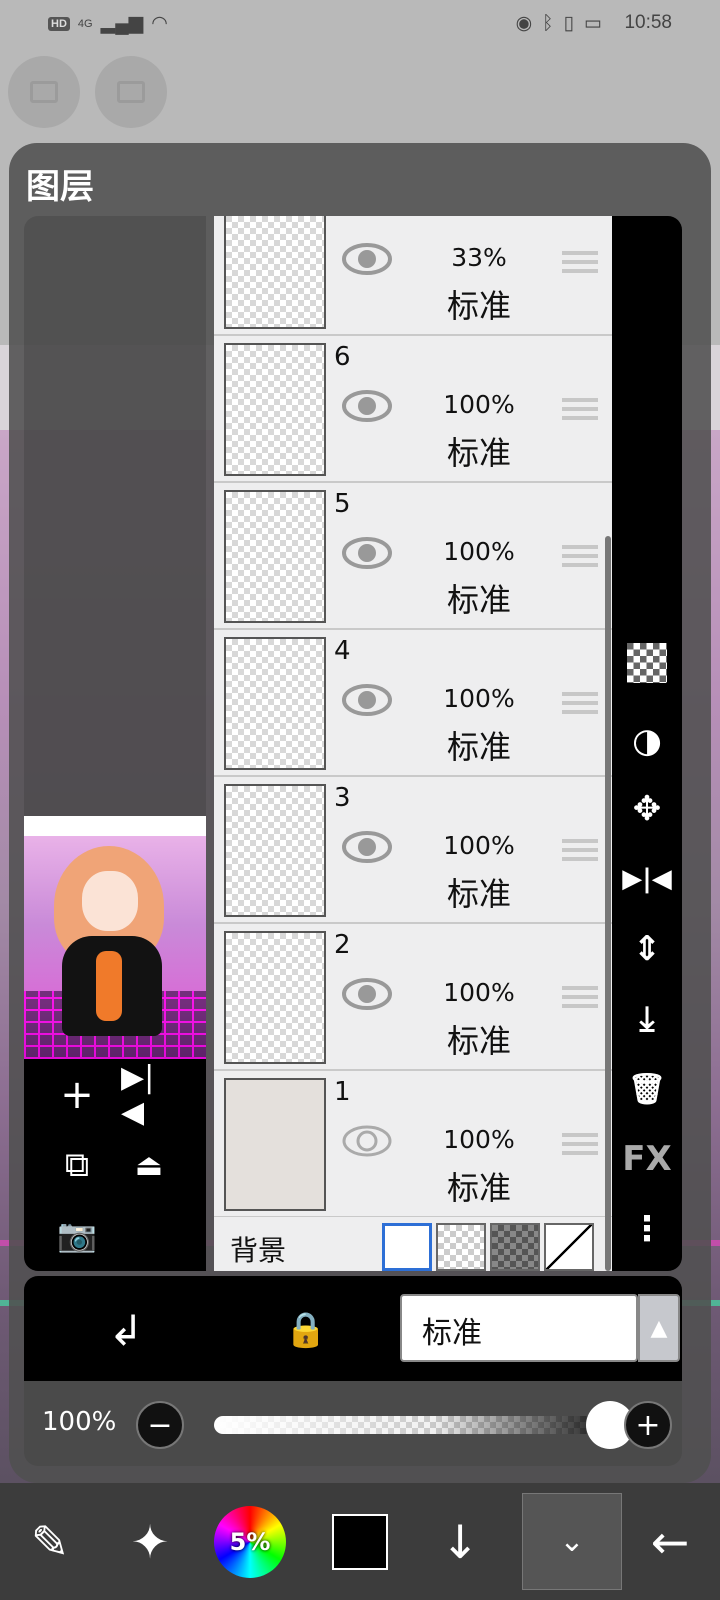 The width and height of the screenshot is (720, 1600). Describe the element at coordinates (342, 219) in the screenshot. I see `layer-number: 7` at that location.